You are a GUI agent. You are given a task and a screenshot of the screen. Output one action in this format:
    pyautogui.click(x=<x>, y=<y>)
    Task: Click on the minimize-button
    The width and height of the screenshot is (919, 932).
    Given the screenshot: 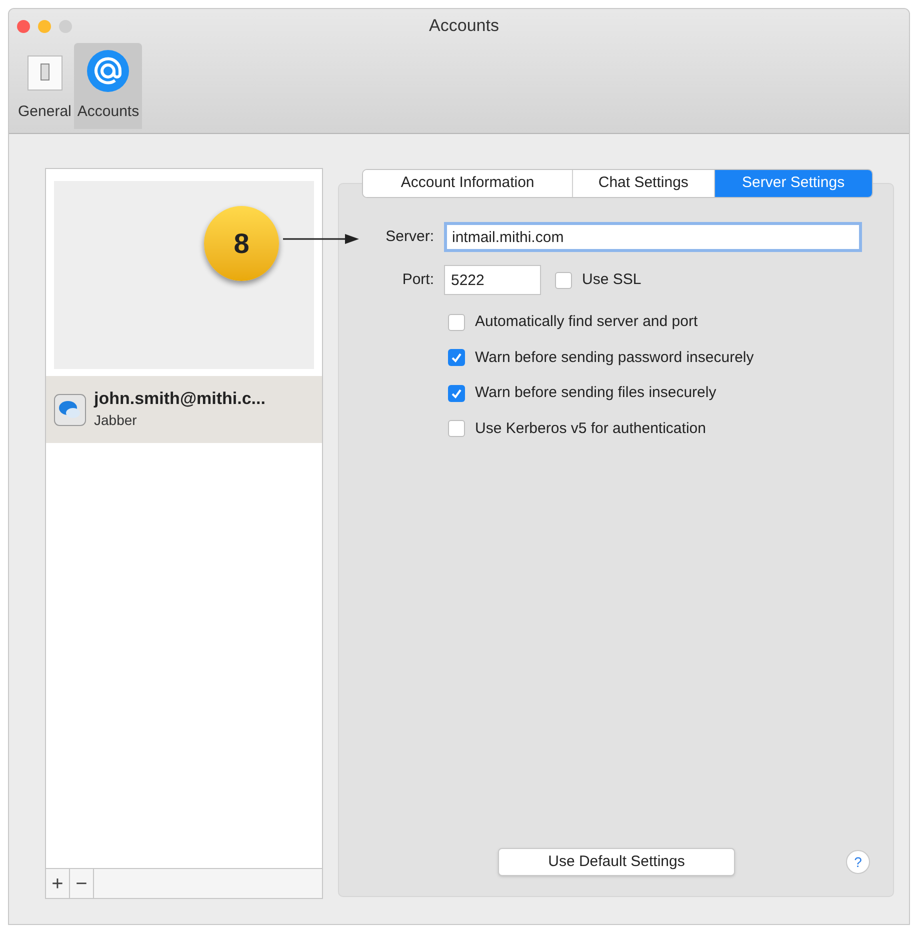 What is the action you would take?
    pyautogui.click(x=44, y=26)
    